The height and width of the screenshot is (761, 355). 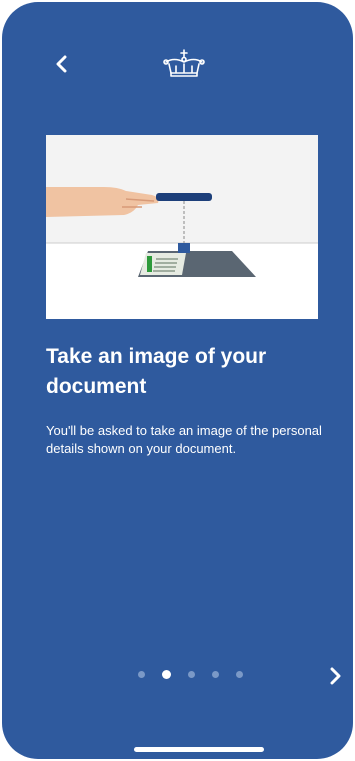 I want to click on page-indicator, so click(x=190, y=674).